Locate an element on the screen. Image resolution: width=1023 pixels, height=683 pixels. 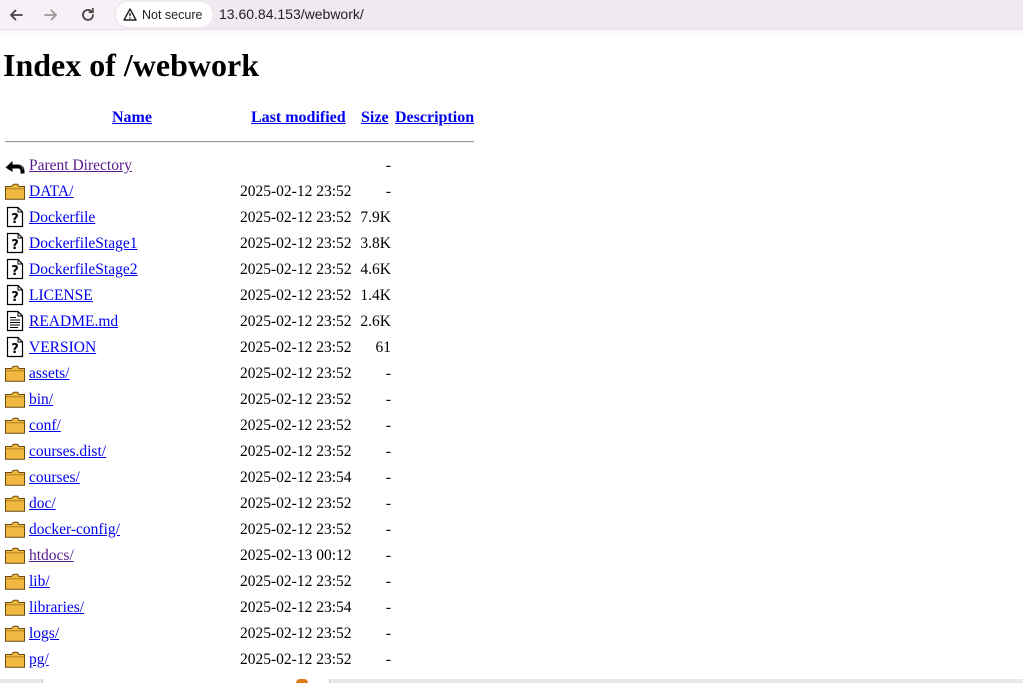
arrow-left-icon is located at coordinates (16, 15).